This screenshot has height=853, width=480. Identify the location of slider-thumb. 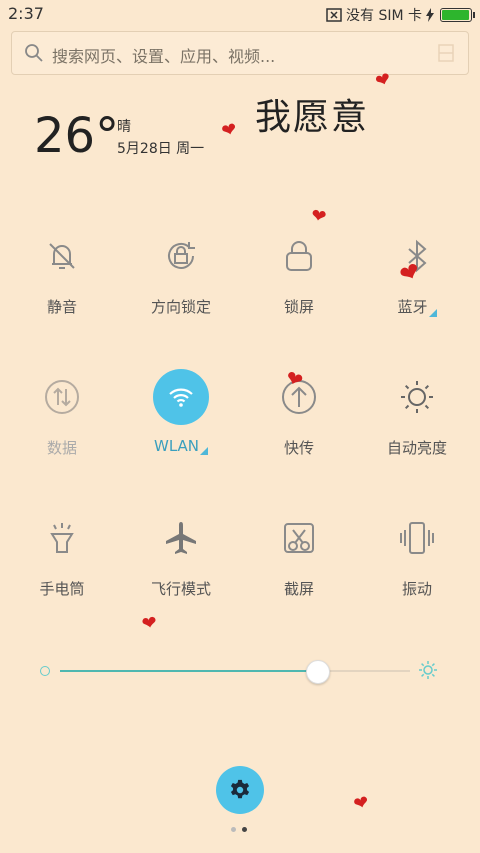
(318, 672).